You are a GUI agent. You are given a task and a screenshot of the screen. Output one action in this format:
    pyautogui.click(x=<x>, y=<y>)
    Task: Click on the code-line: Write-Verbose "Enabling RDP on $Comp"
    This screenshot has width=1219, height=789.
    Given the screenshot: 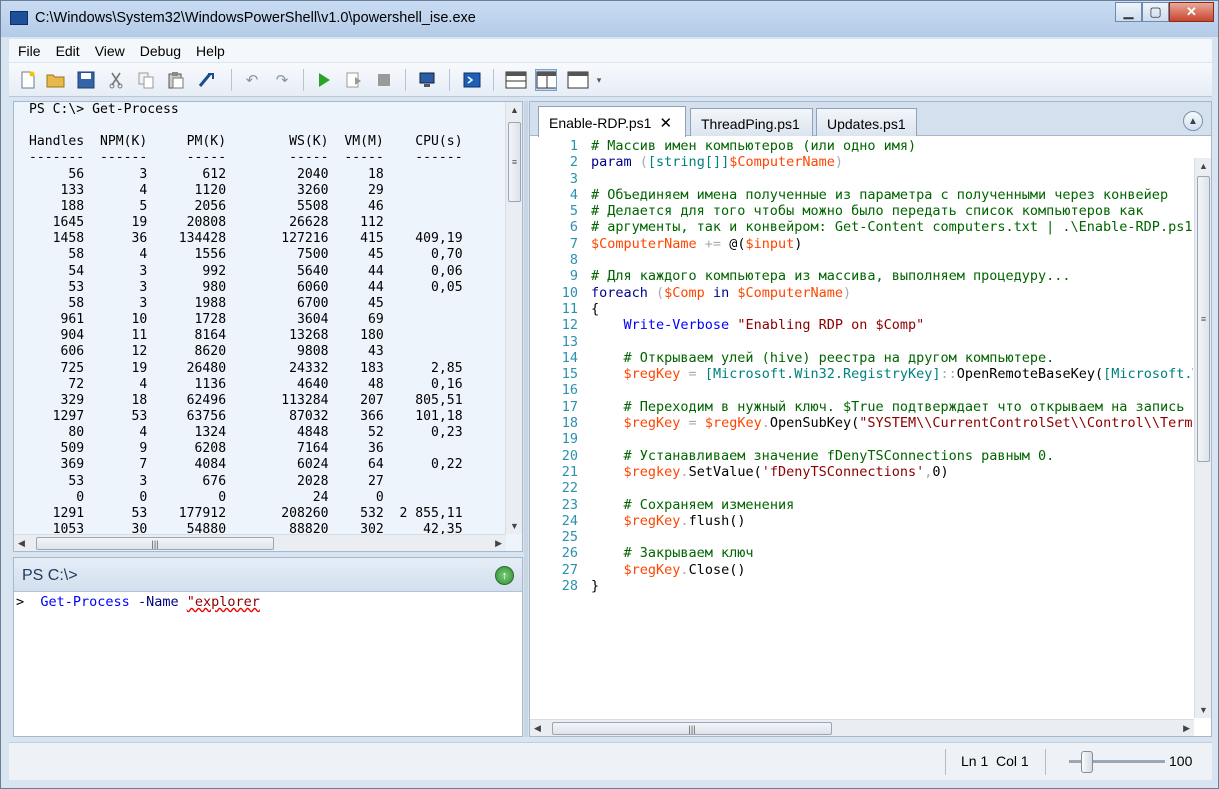 What is the action you would take?
    pyautogui.click(x=774, y=325)
    